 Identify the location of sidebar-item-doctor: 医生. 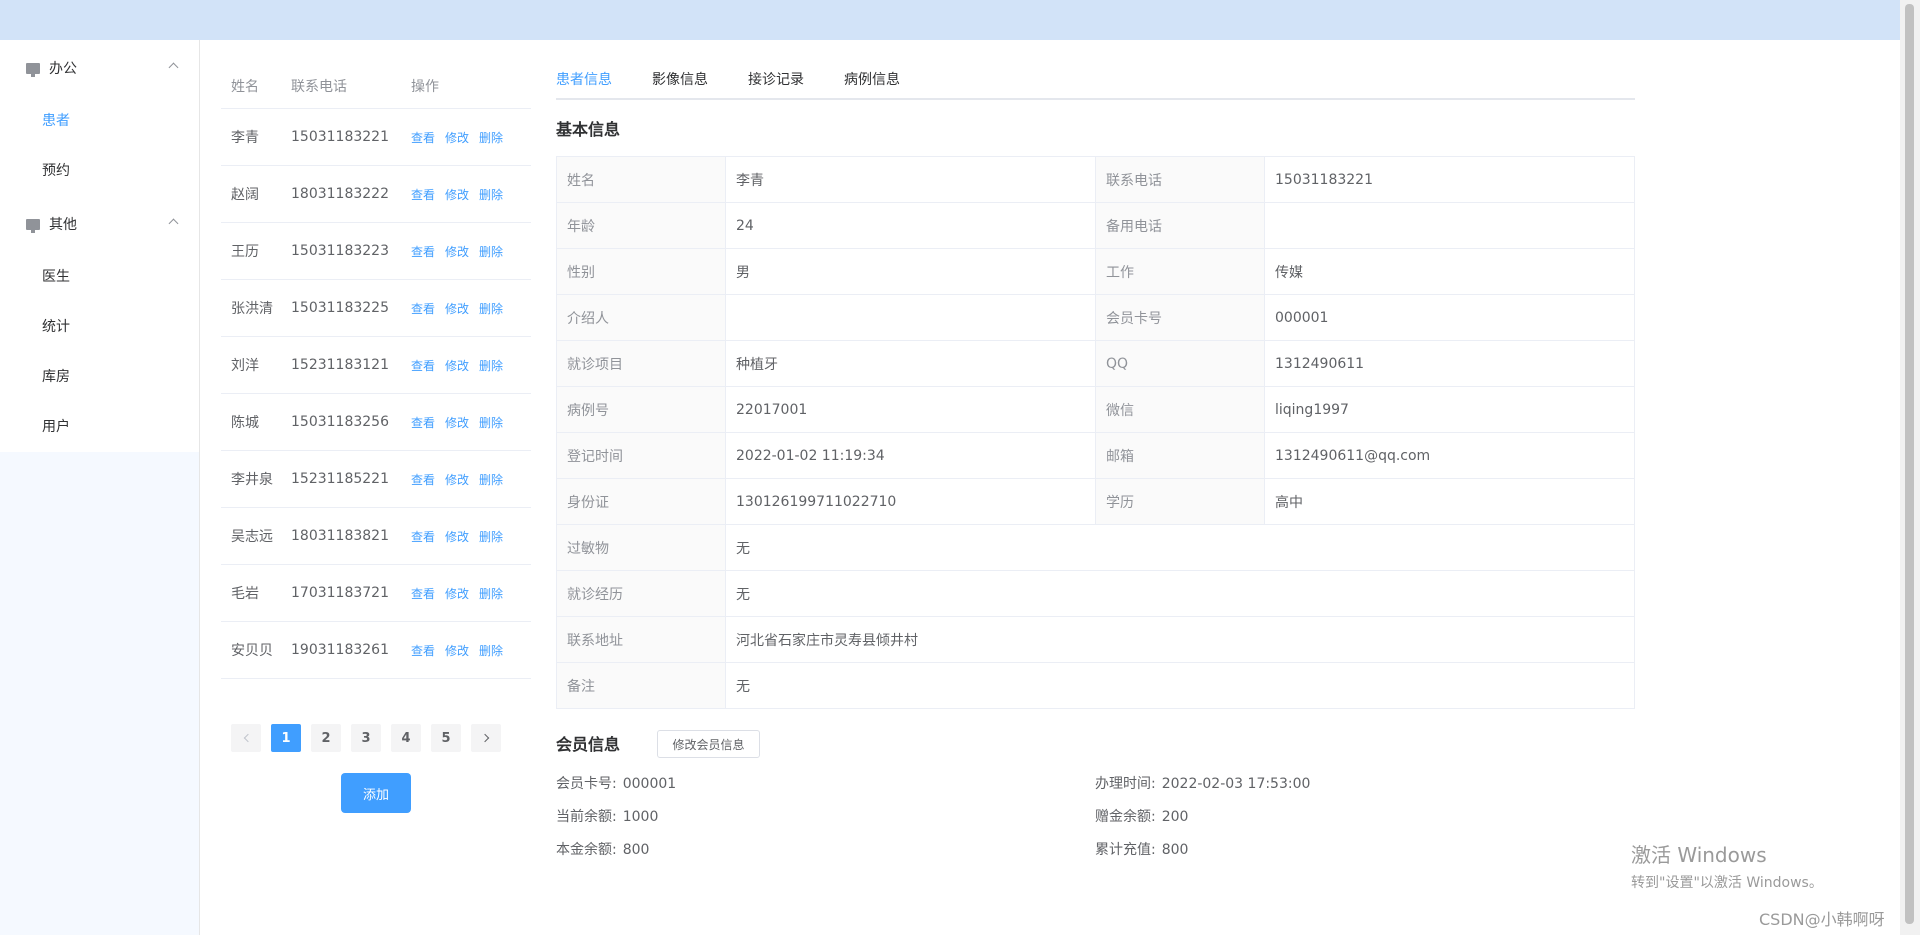
(99, 277).